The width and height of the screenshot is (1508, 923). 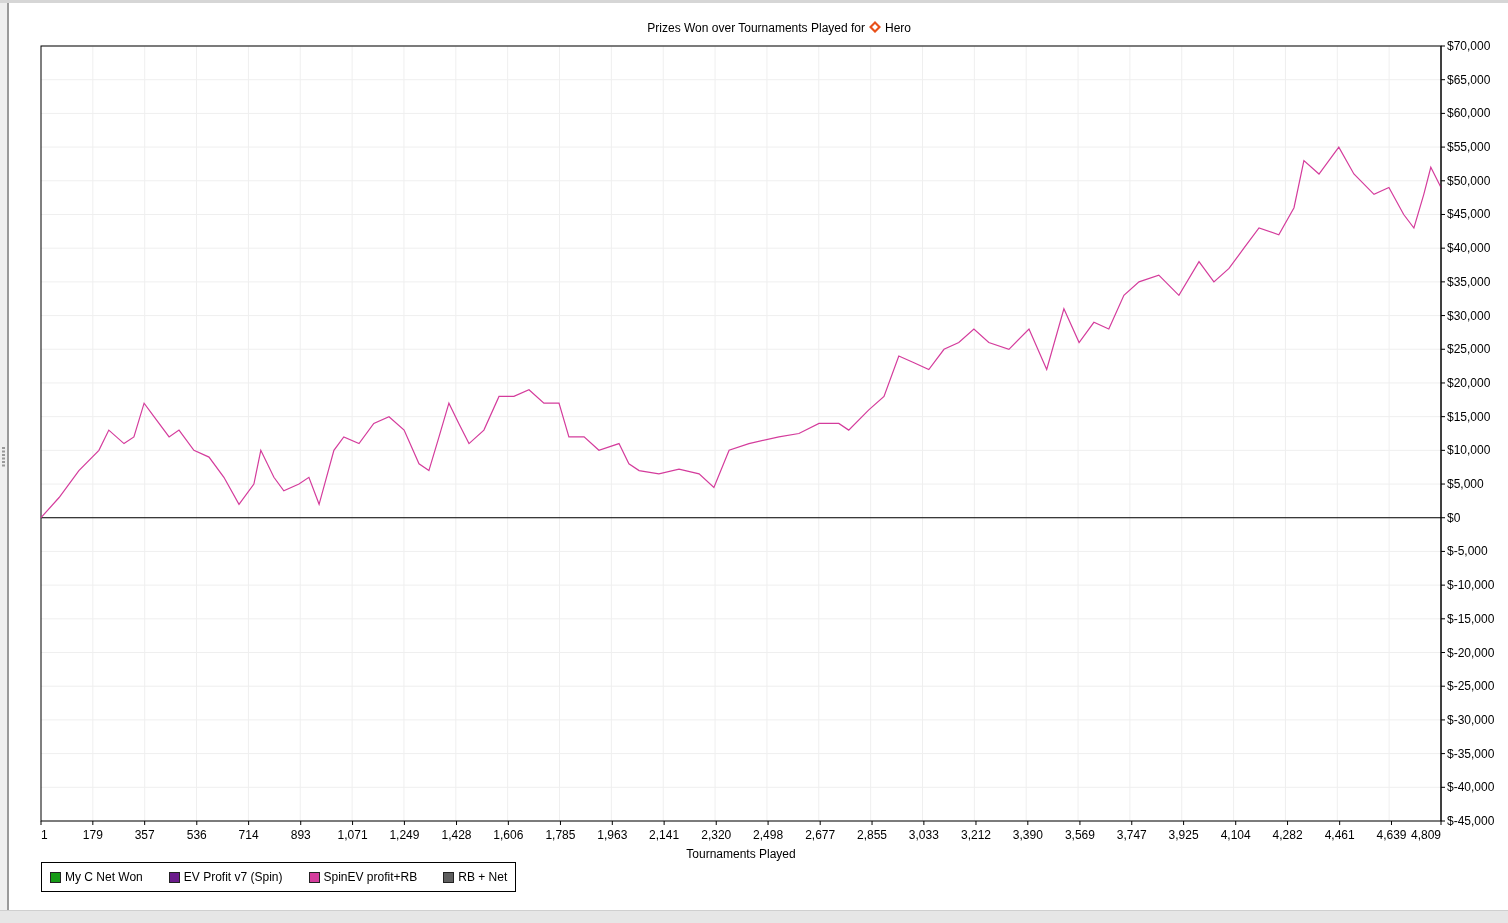 What do you see at coordinates (104, 877) in the screenshot?
I see `legend-label: My C Net Won` at bounding box center [104, 877].